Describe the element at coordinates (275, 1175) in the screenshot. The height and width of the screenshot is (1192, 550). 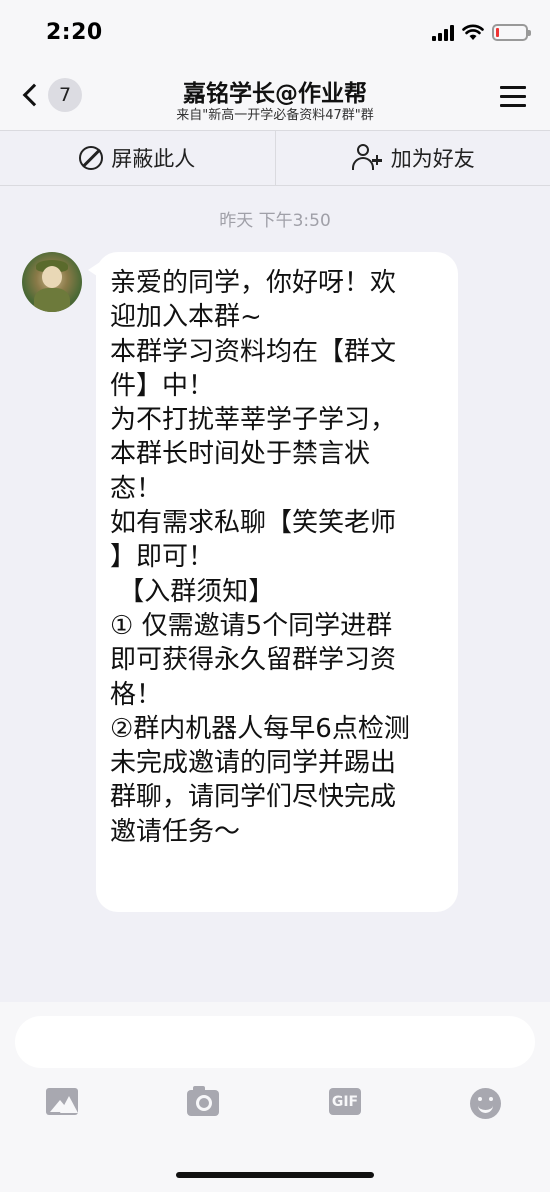
I see `home-indicator` at that location.